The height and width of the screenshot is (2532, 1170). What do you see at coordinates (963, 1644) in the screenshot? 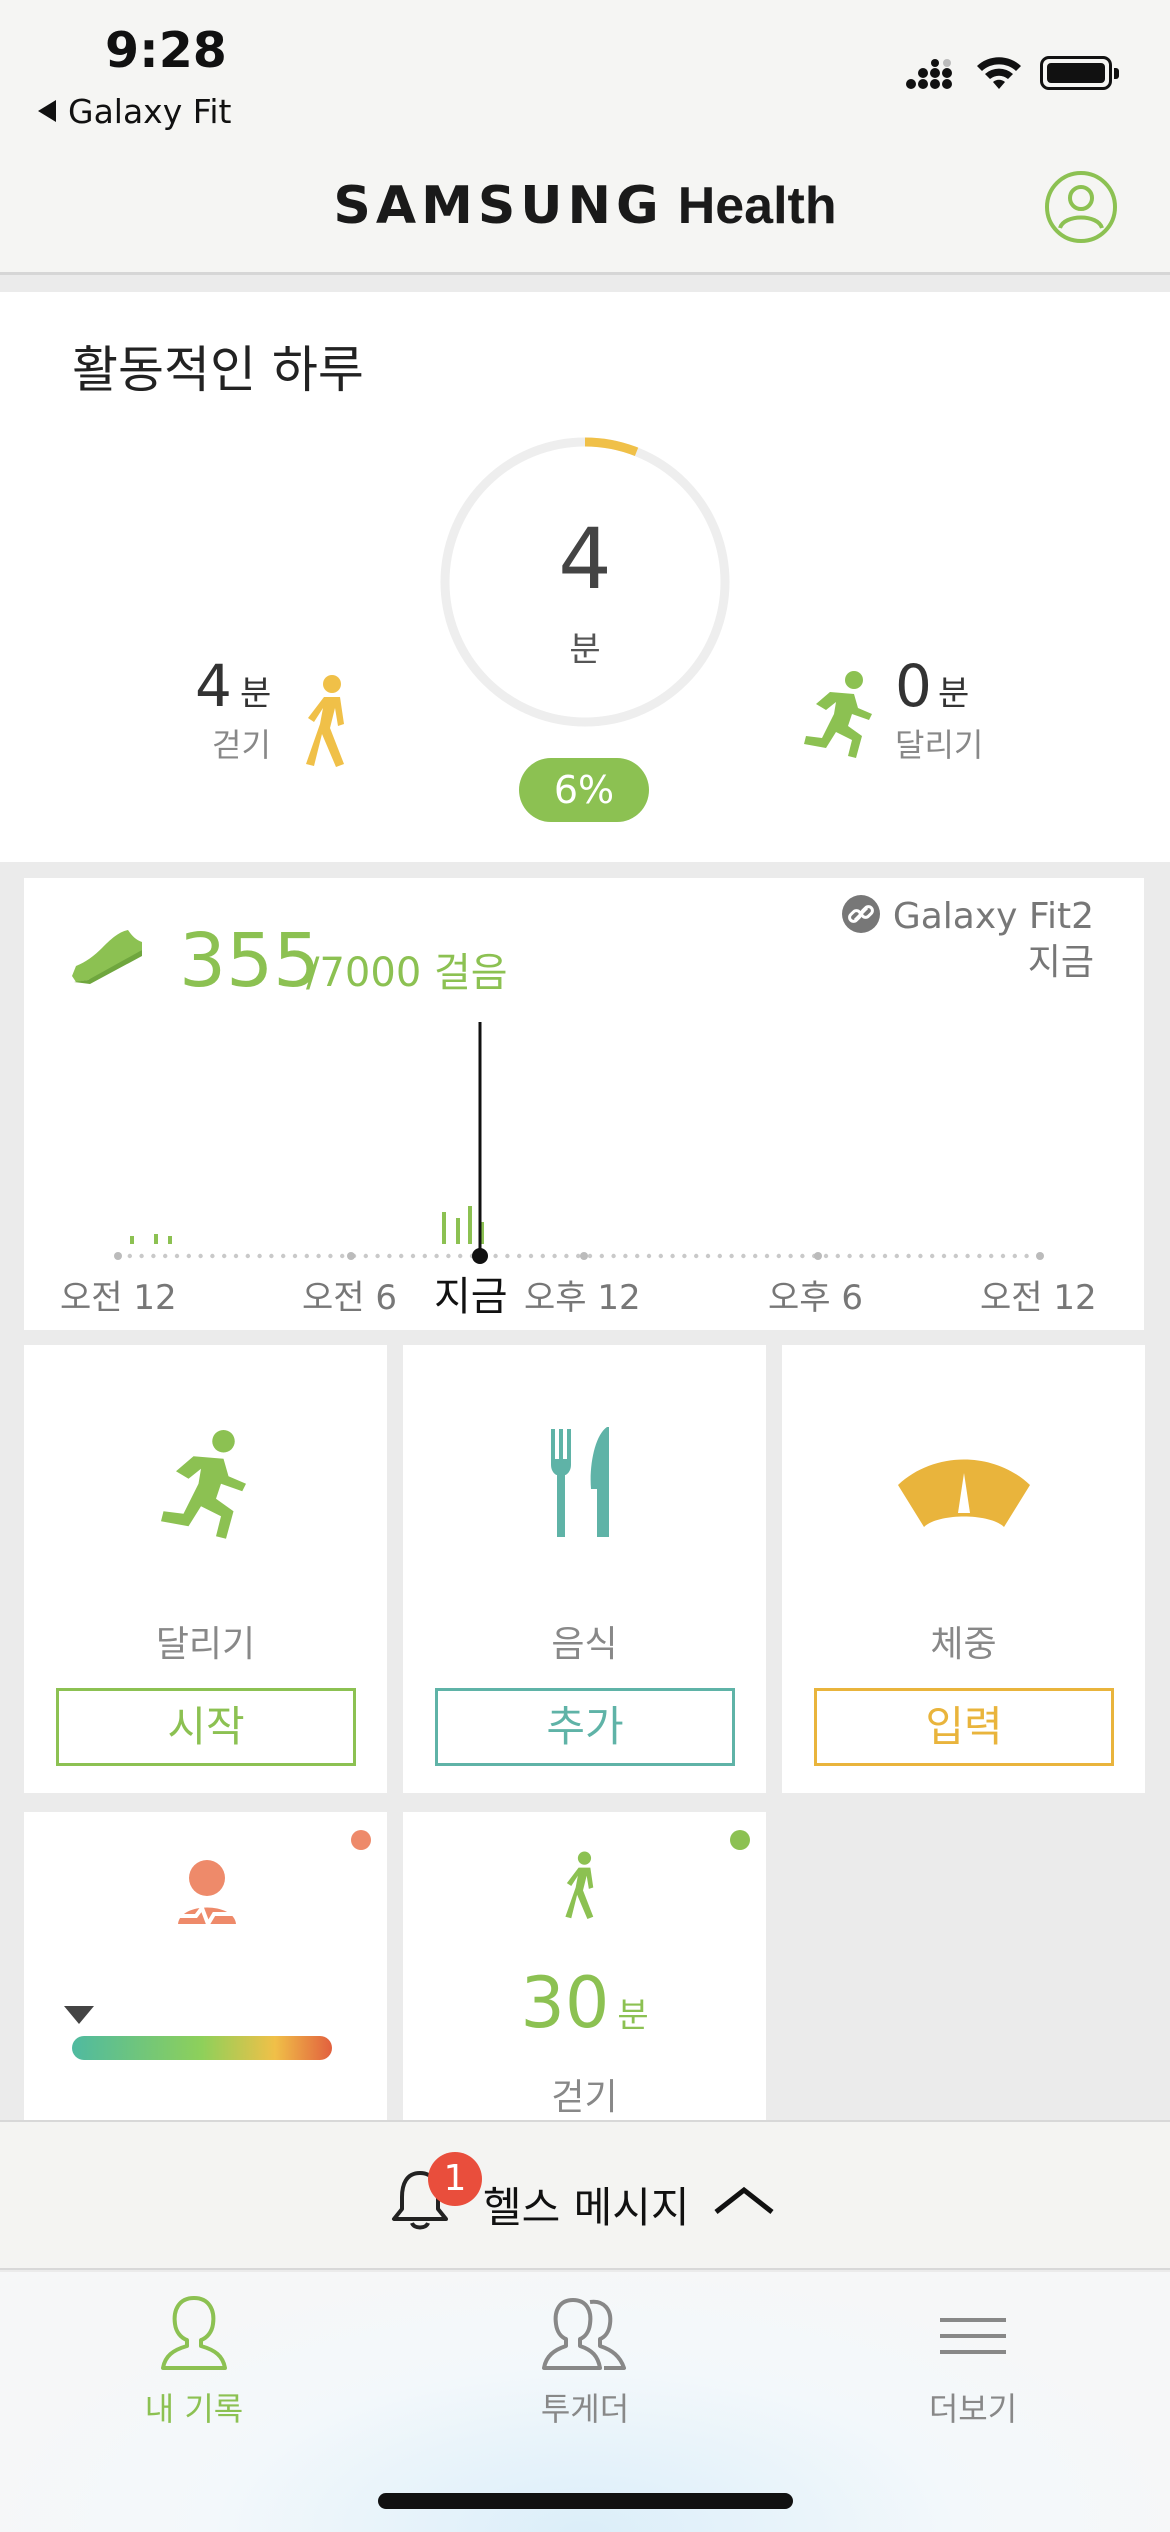
I see `tile-label: 체중` at bounding box center [963, 1644].